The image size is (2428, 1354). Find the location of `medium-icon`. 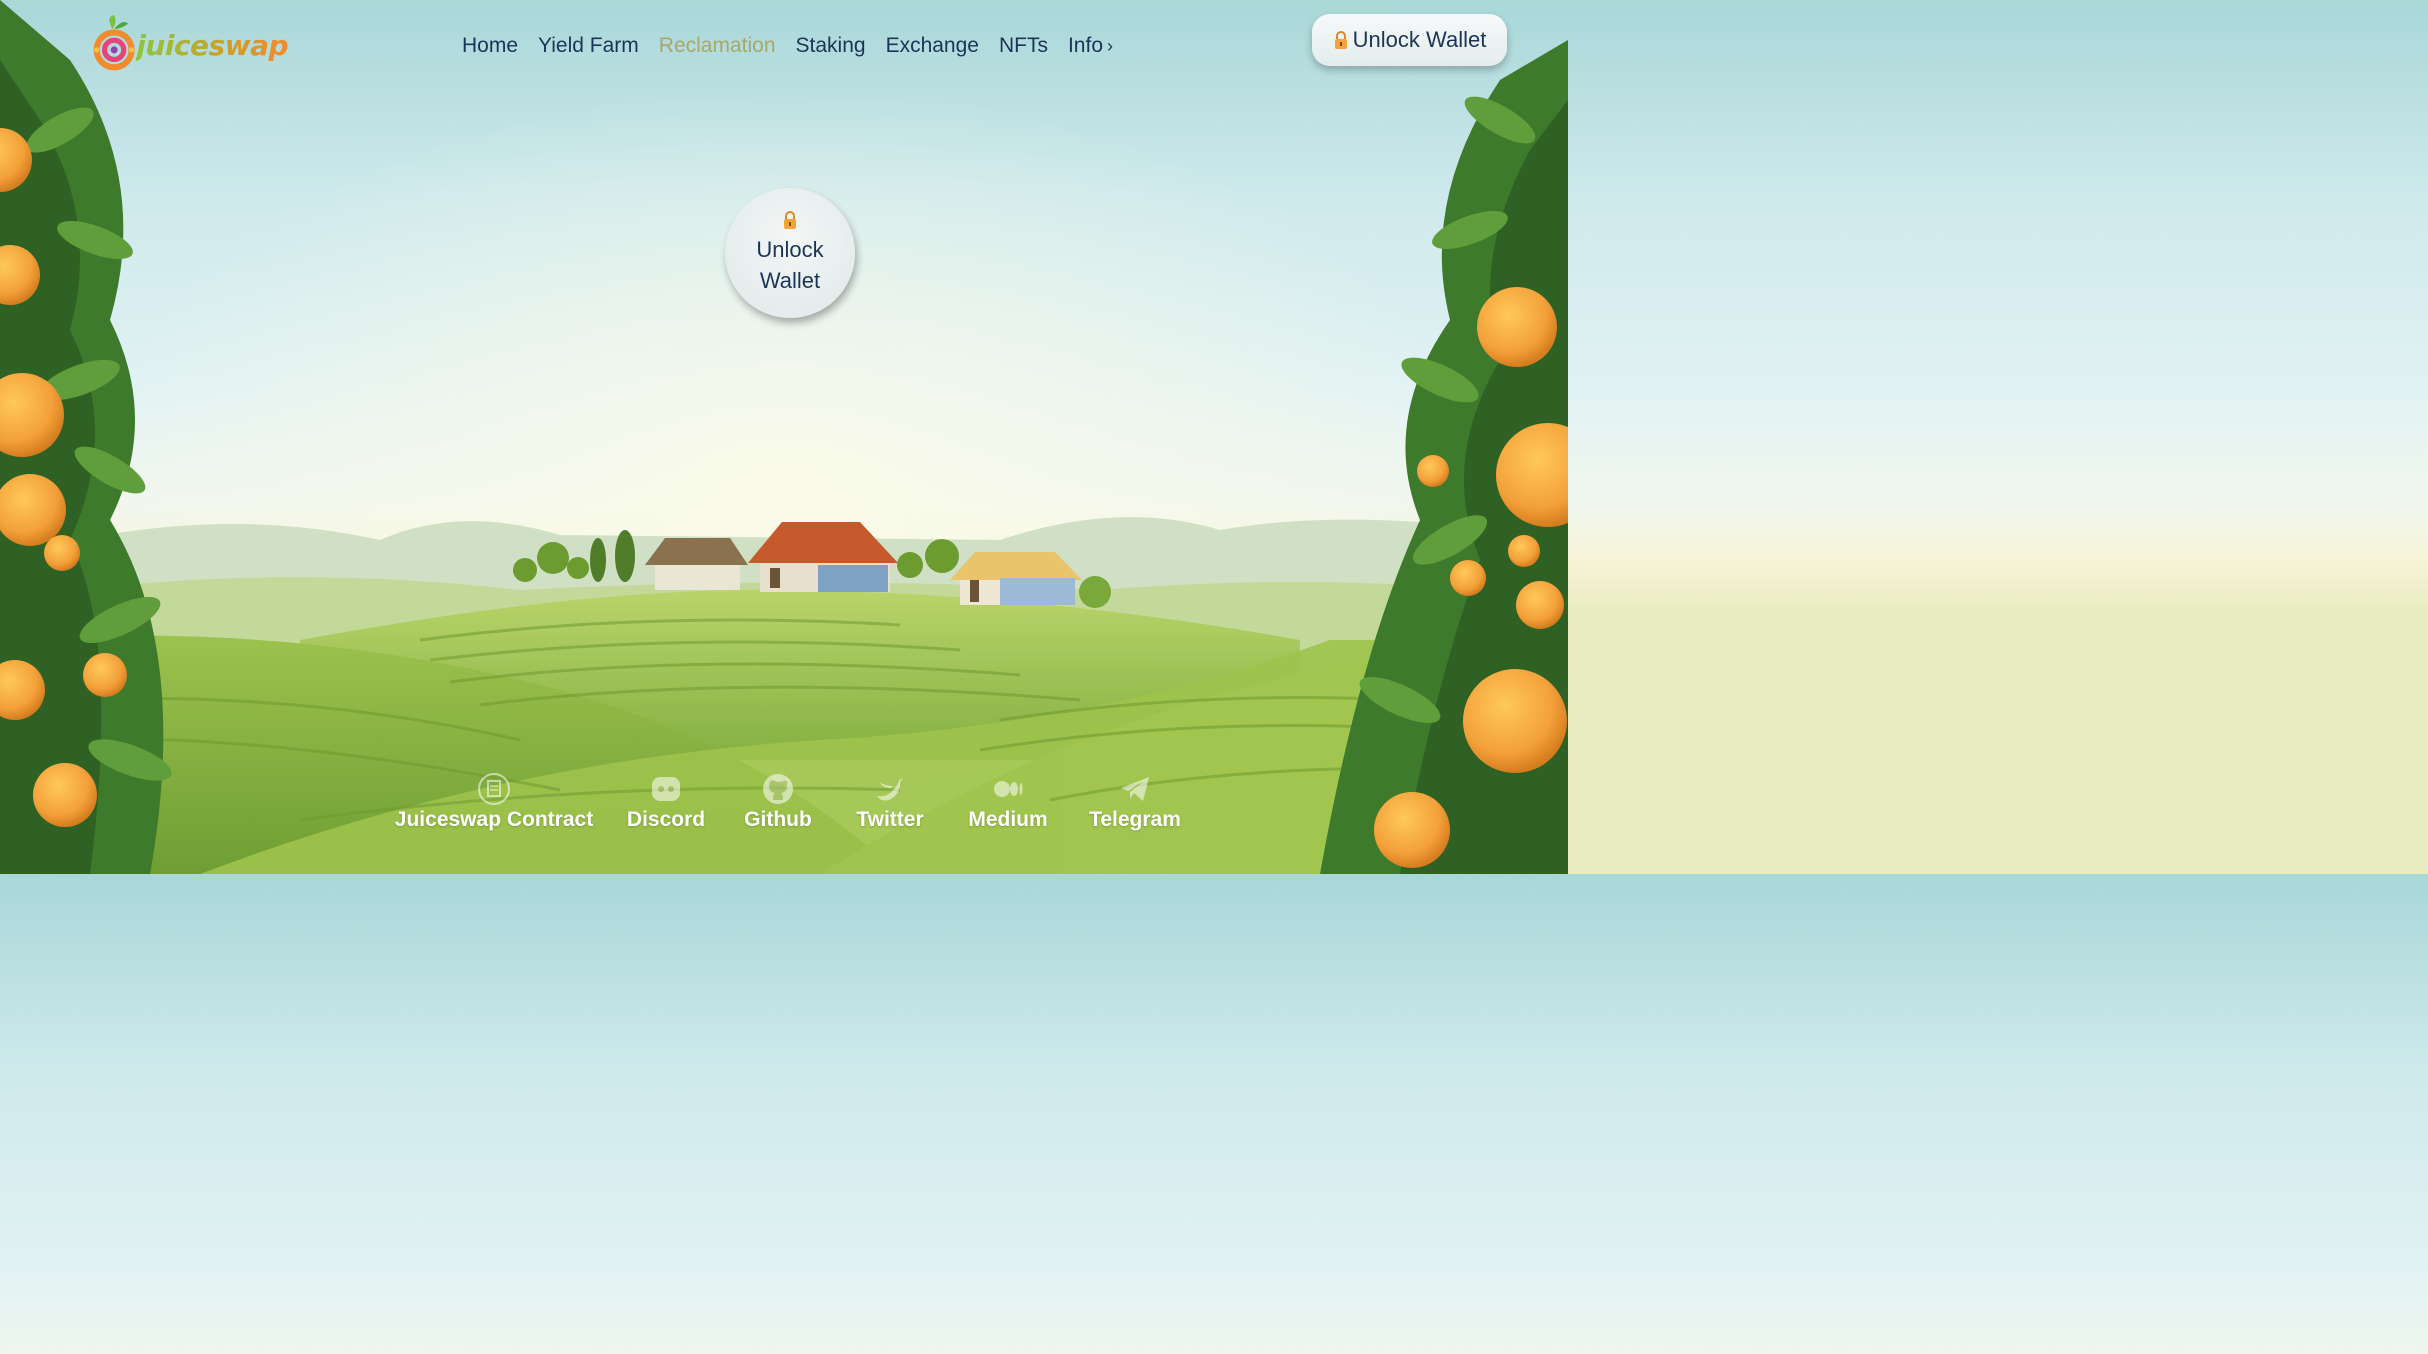

medium-icon is located at coordinates (1008, 789).